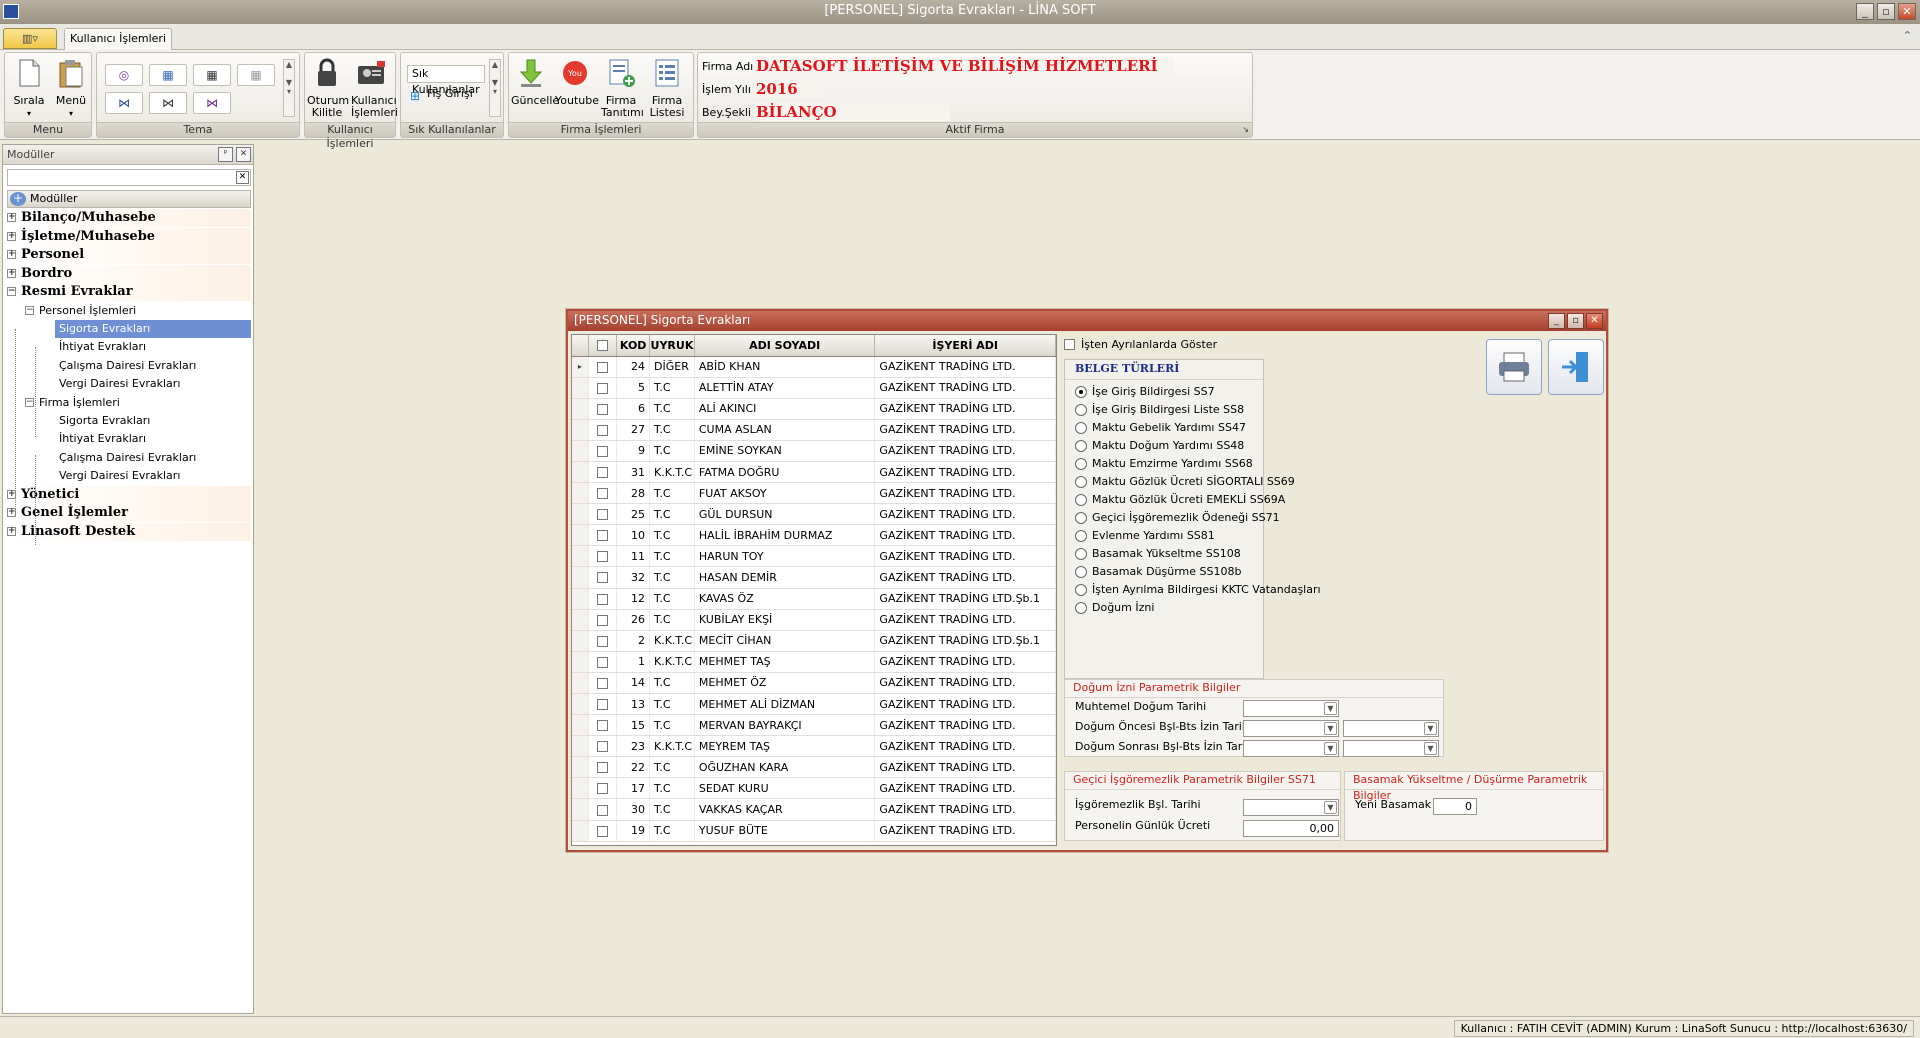 The height and width of the screenshot is (1038, 1920). I want to click on cell-adi-soyadi: MEHMET ALİ DİZMAN, so click(785, 704).